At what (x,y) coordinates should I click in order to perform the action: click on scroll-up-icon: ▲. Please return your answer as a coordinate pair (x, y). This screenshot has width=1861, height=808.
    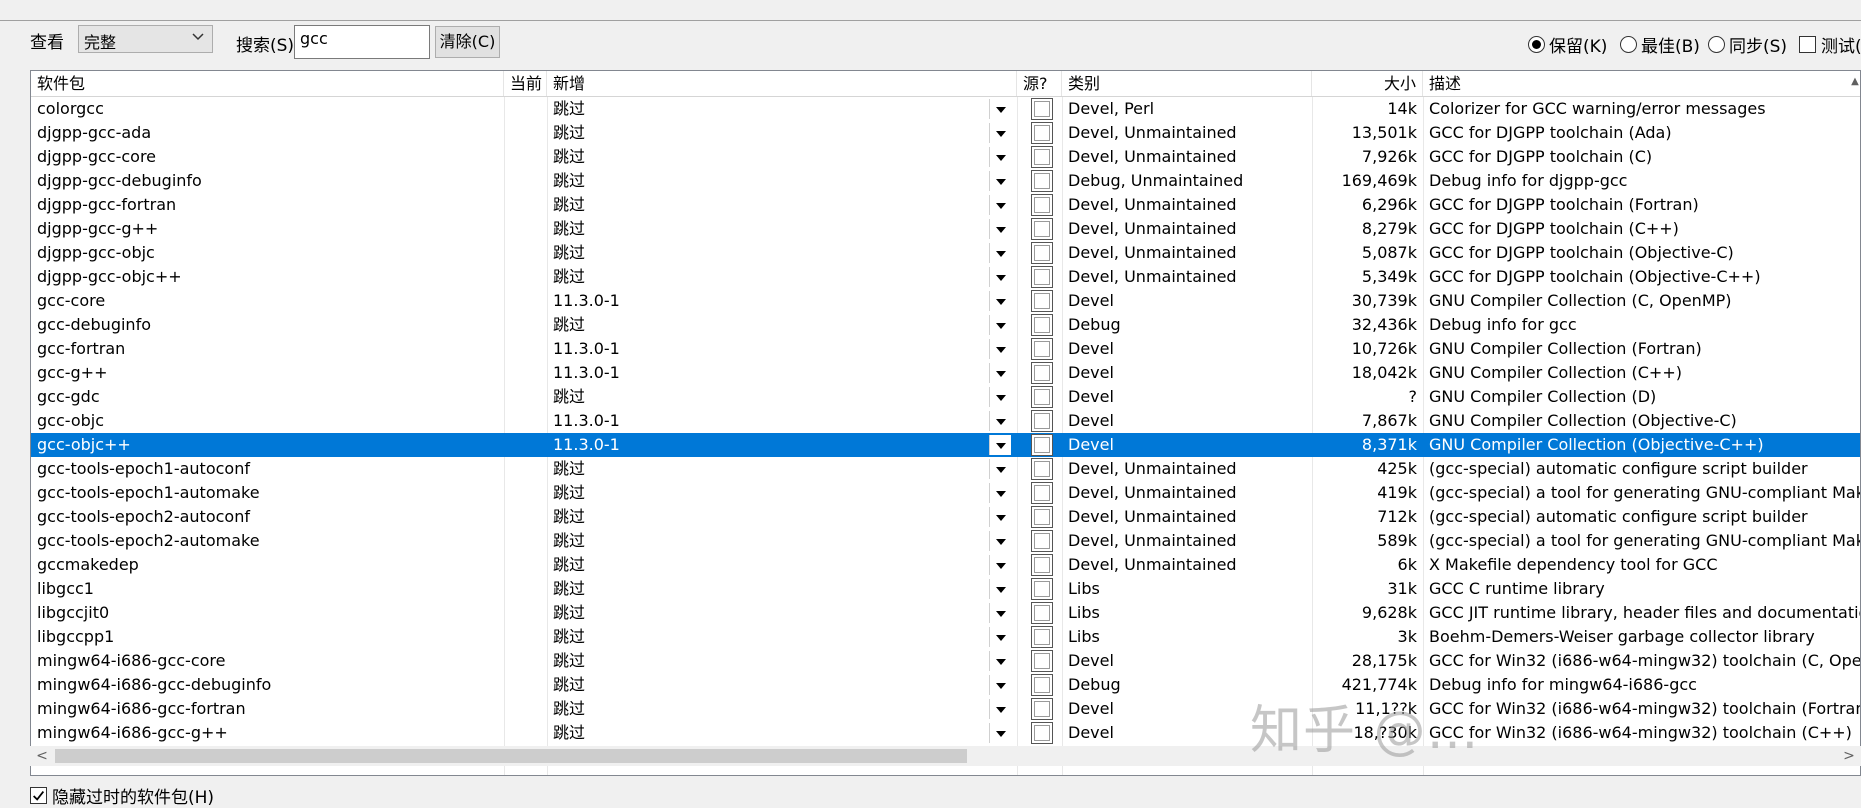
    Looking at the image, I should click on (1855, 82).